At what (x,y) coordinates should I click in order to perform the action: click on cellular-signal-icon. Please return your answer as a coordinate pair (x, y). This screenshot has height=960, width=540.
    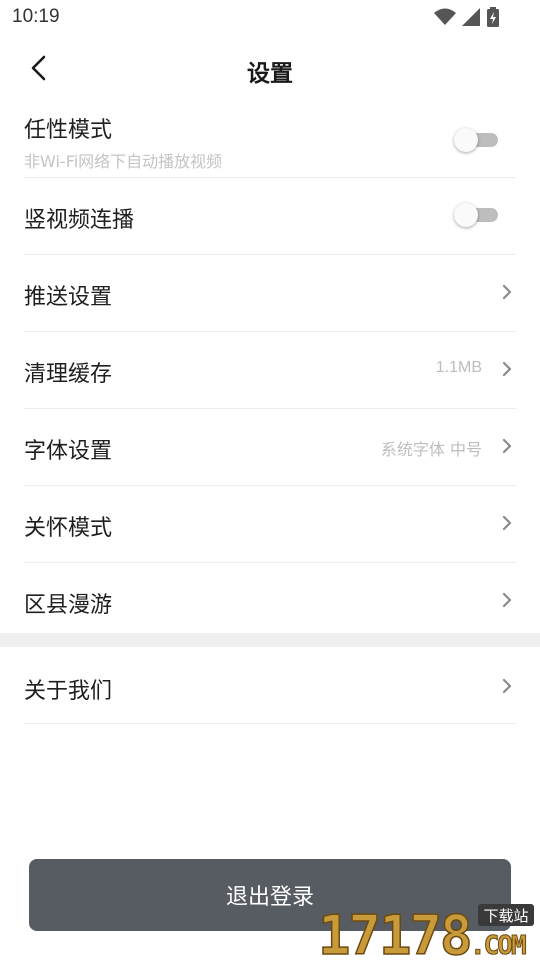
    Looking at the image, I should click on (471, 17).